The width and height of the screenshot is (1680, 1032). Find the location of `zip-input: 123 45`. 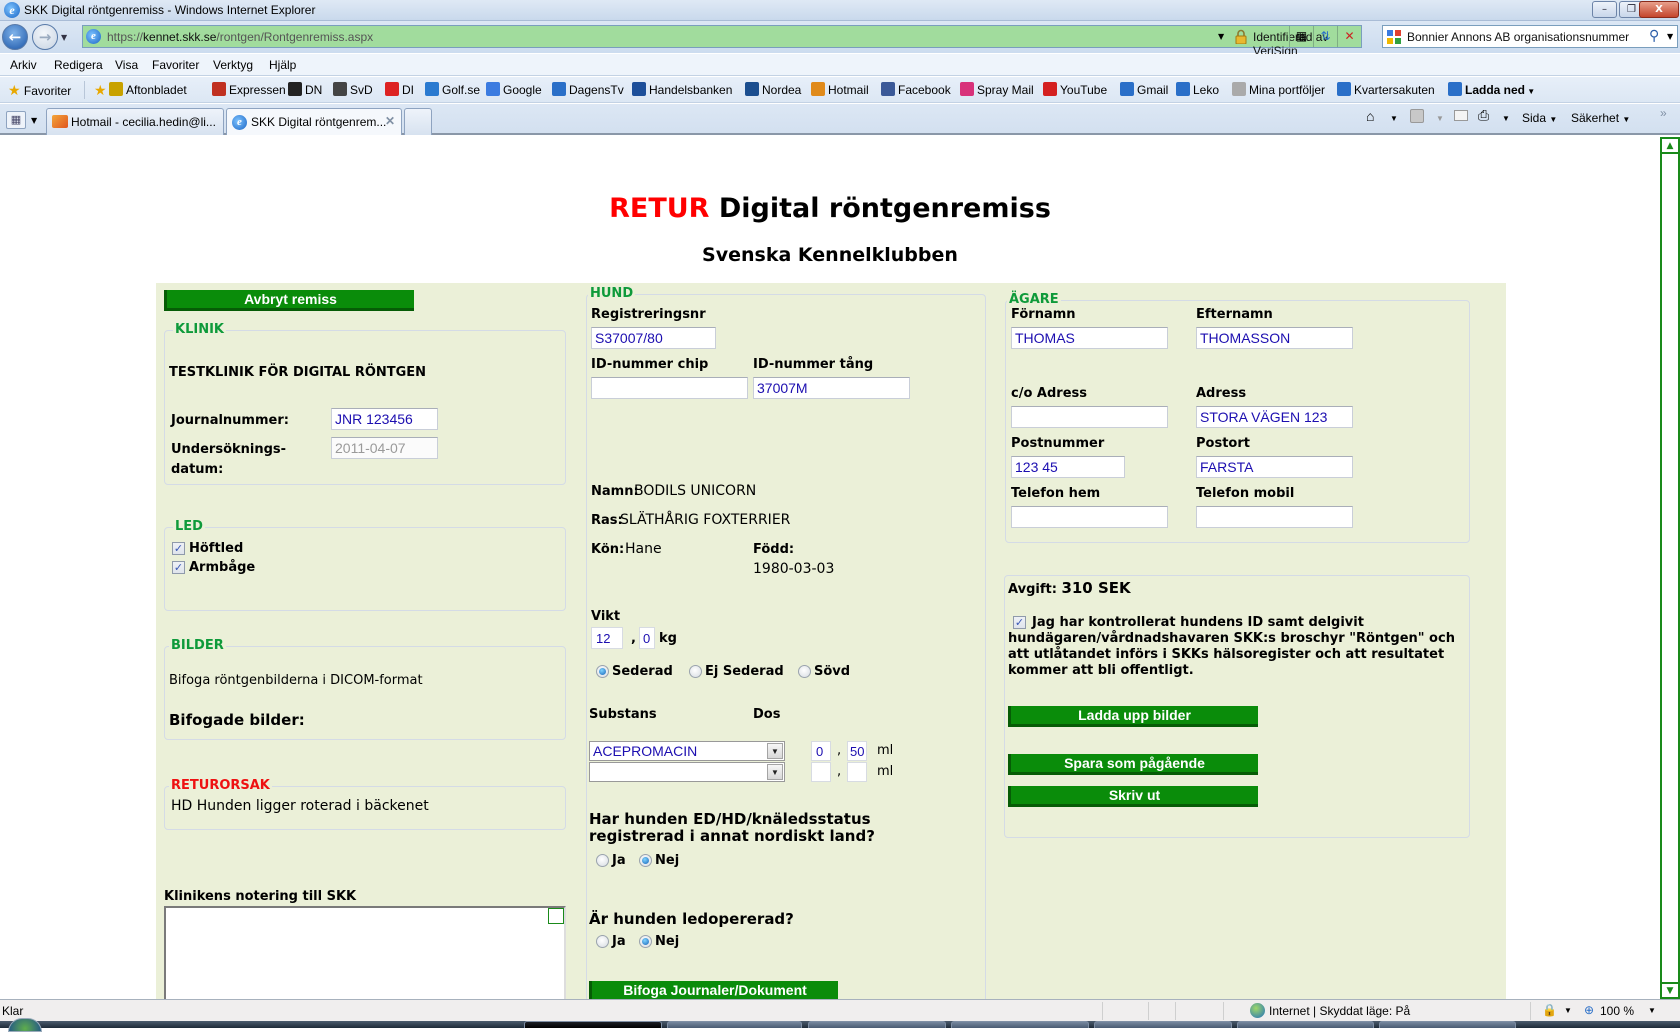

zip-input: 123 45 is located at coordinates (1068, 467).